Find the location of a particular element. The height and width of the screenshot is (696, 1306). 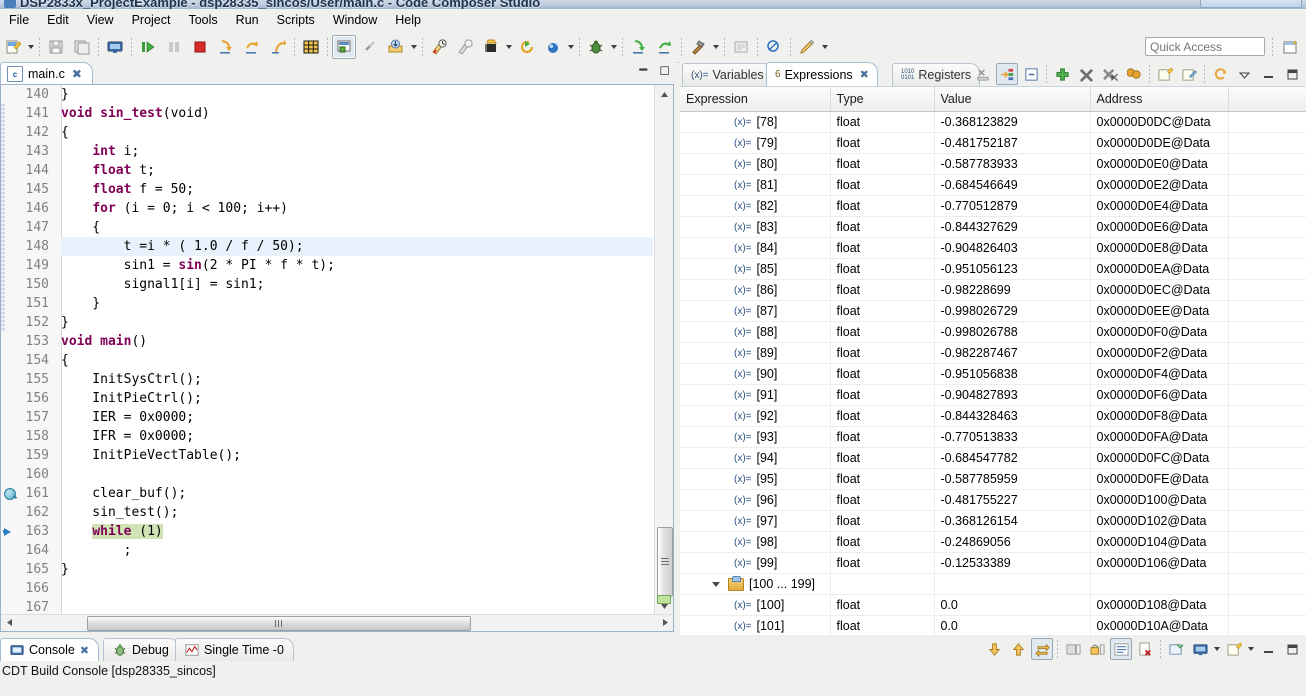

minimize-icon is located at coordinates (1268, 649).